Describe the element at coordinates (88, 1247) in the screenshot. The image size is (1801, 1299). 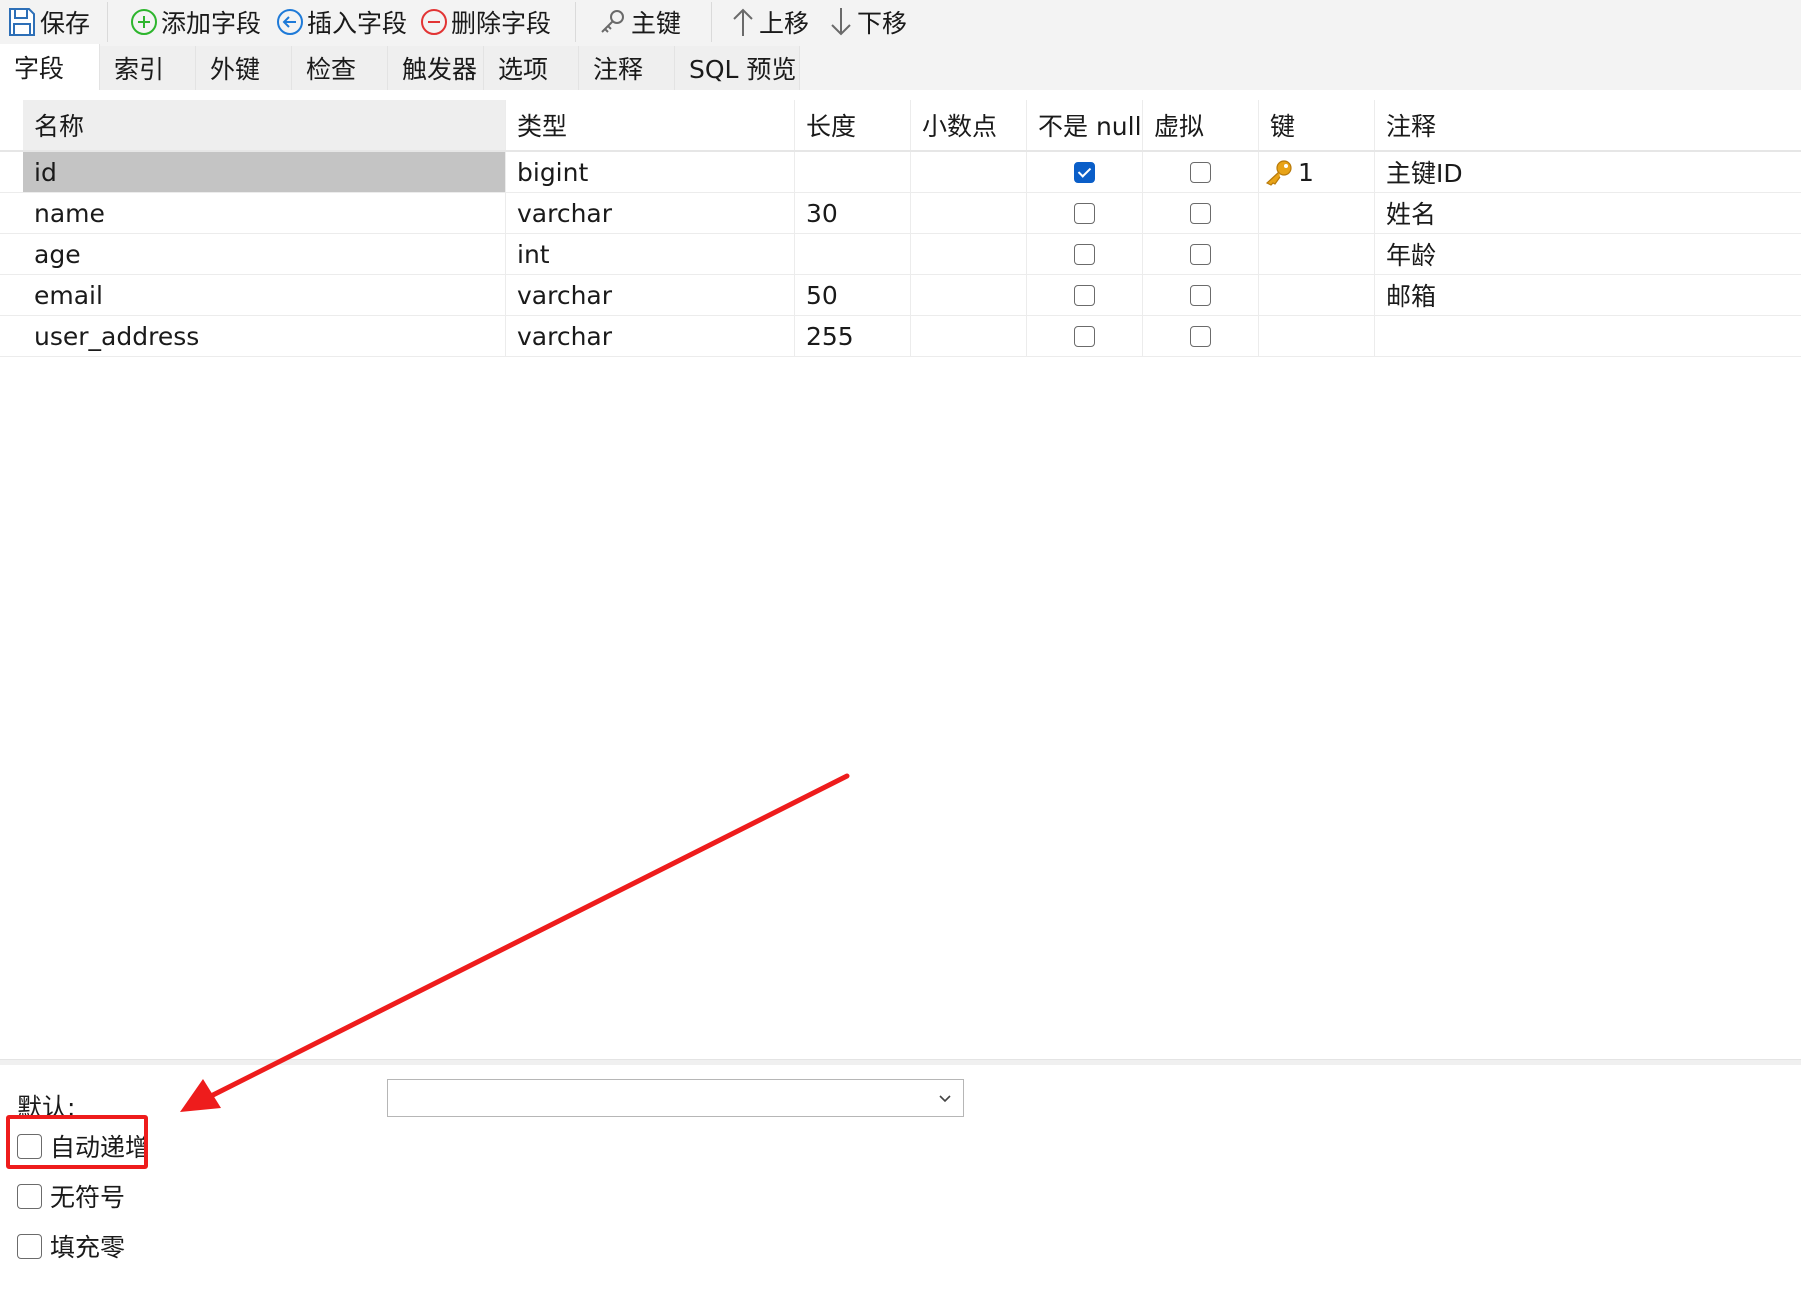
I see `zerofill-label: 填充零` at that location.